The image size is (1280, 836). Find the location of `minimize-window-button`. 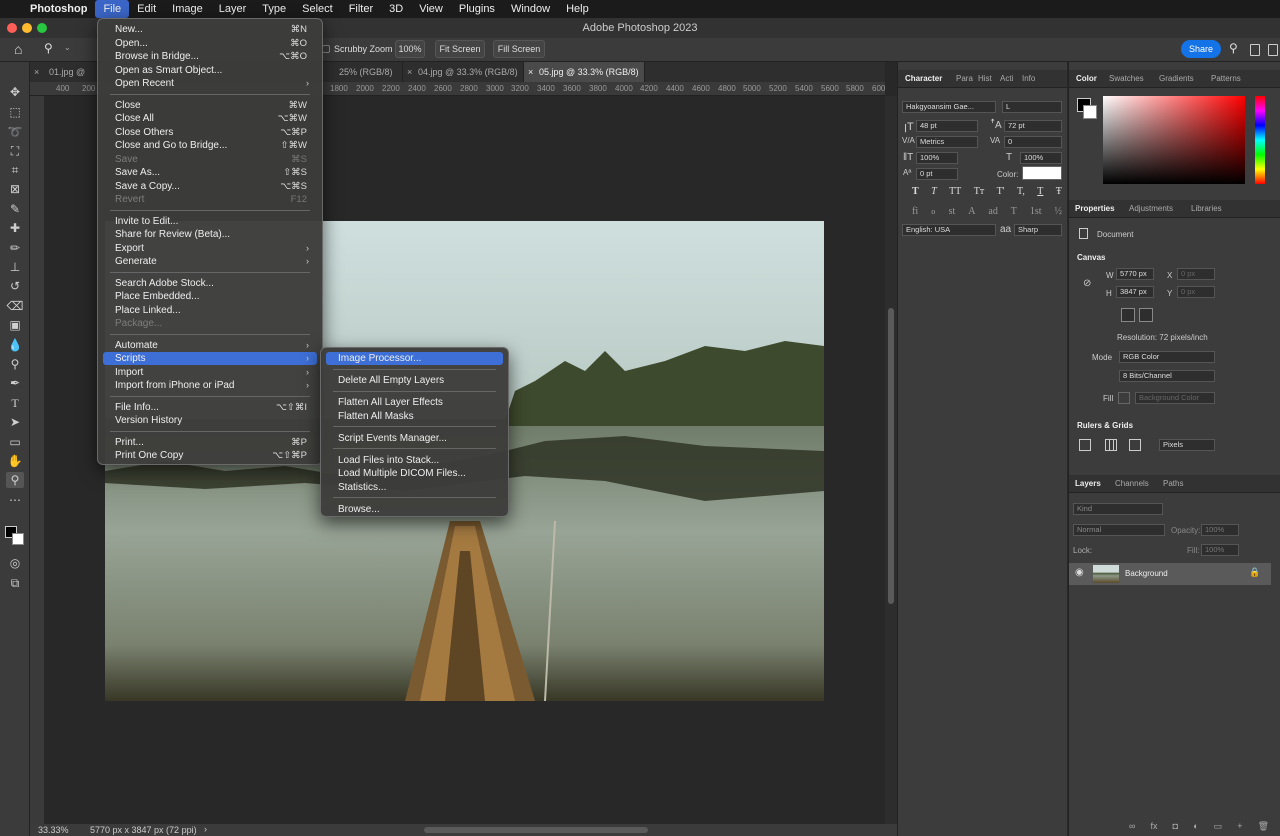

minimize-window-button is located at coordinates (27, 28).